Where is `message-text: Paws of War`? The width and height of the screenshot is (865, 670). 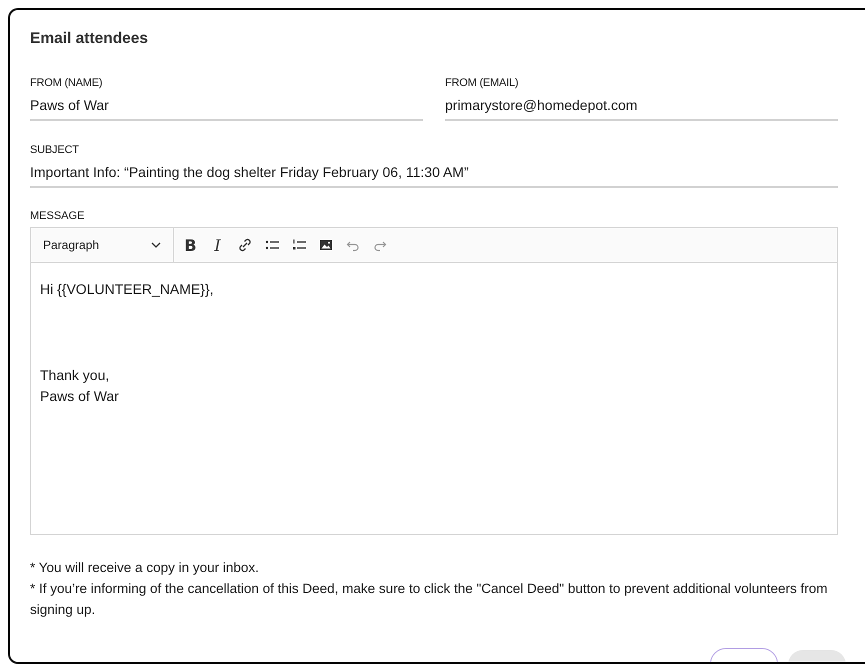 message-text: Paws of War is located at coordinates (80, 396).